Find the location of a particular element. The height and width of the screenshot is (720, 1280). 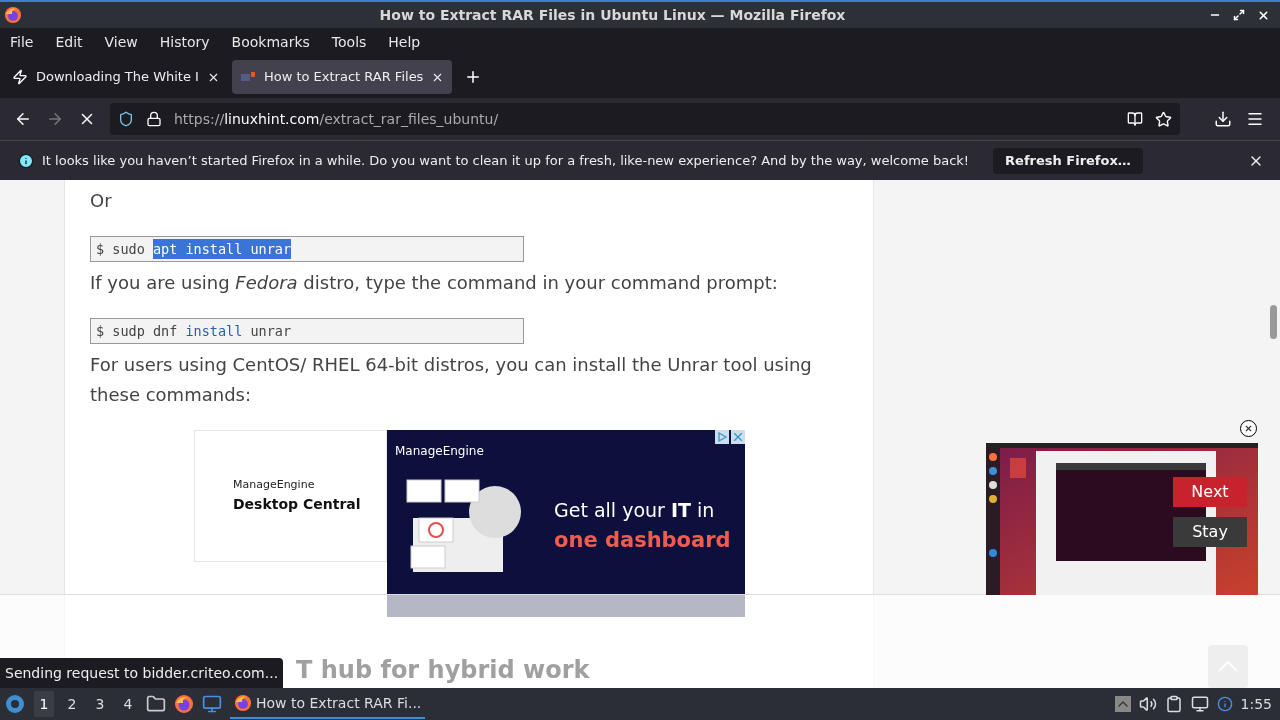

start-menu-icon is located at coordinates (15, 704).